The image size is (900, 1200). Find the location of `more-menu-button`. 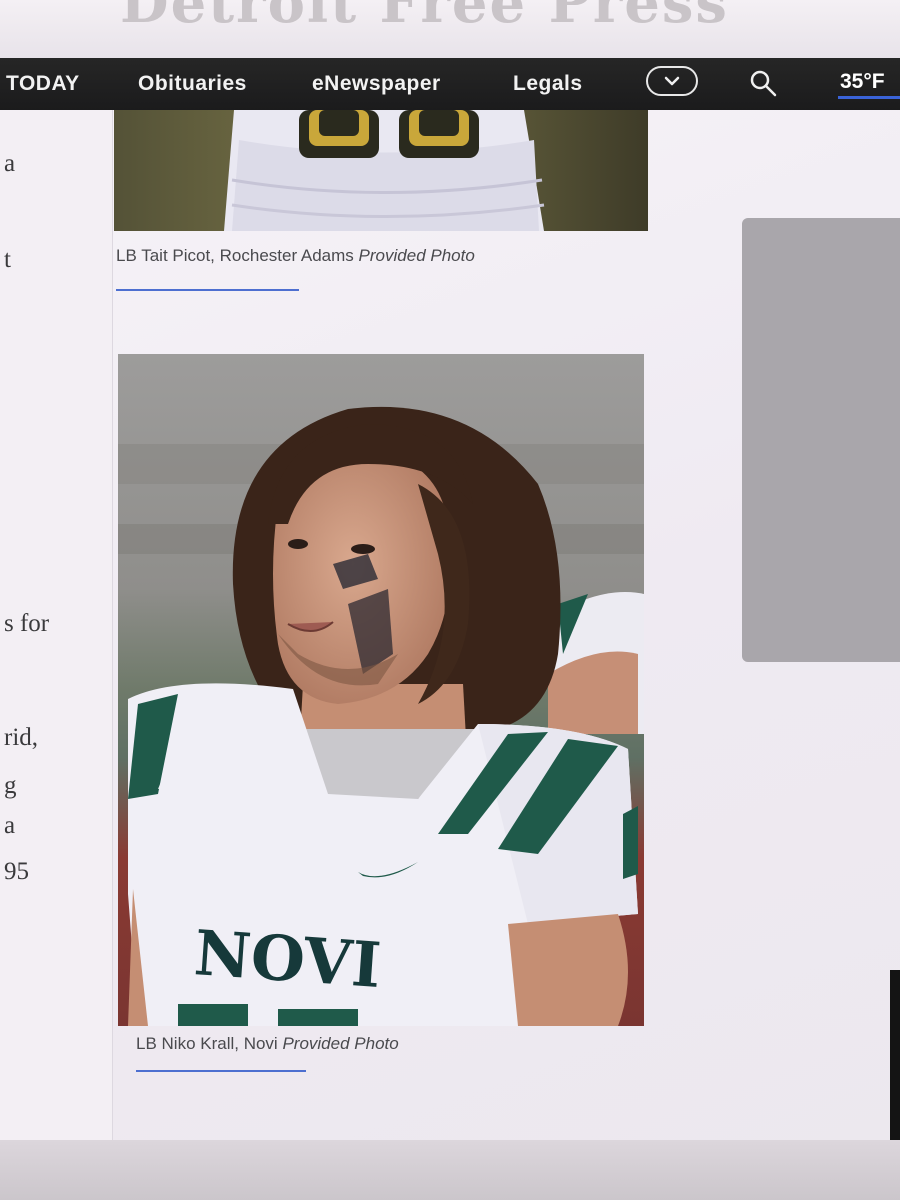

more-menu-button is located at coordinates (672, 81).